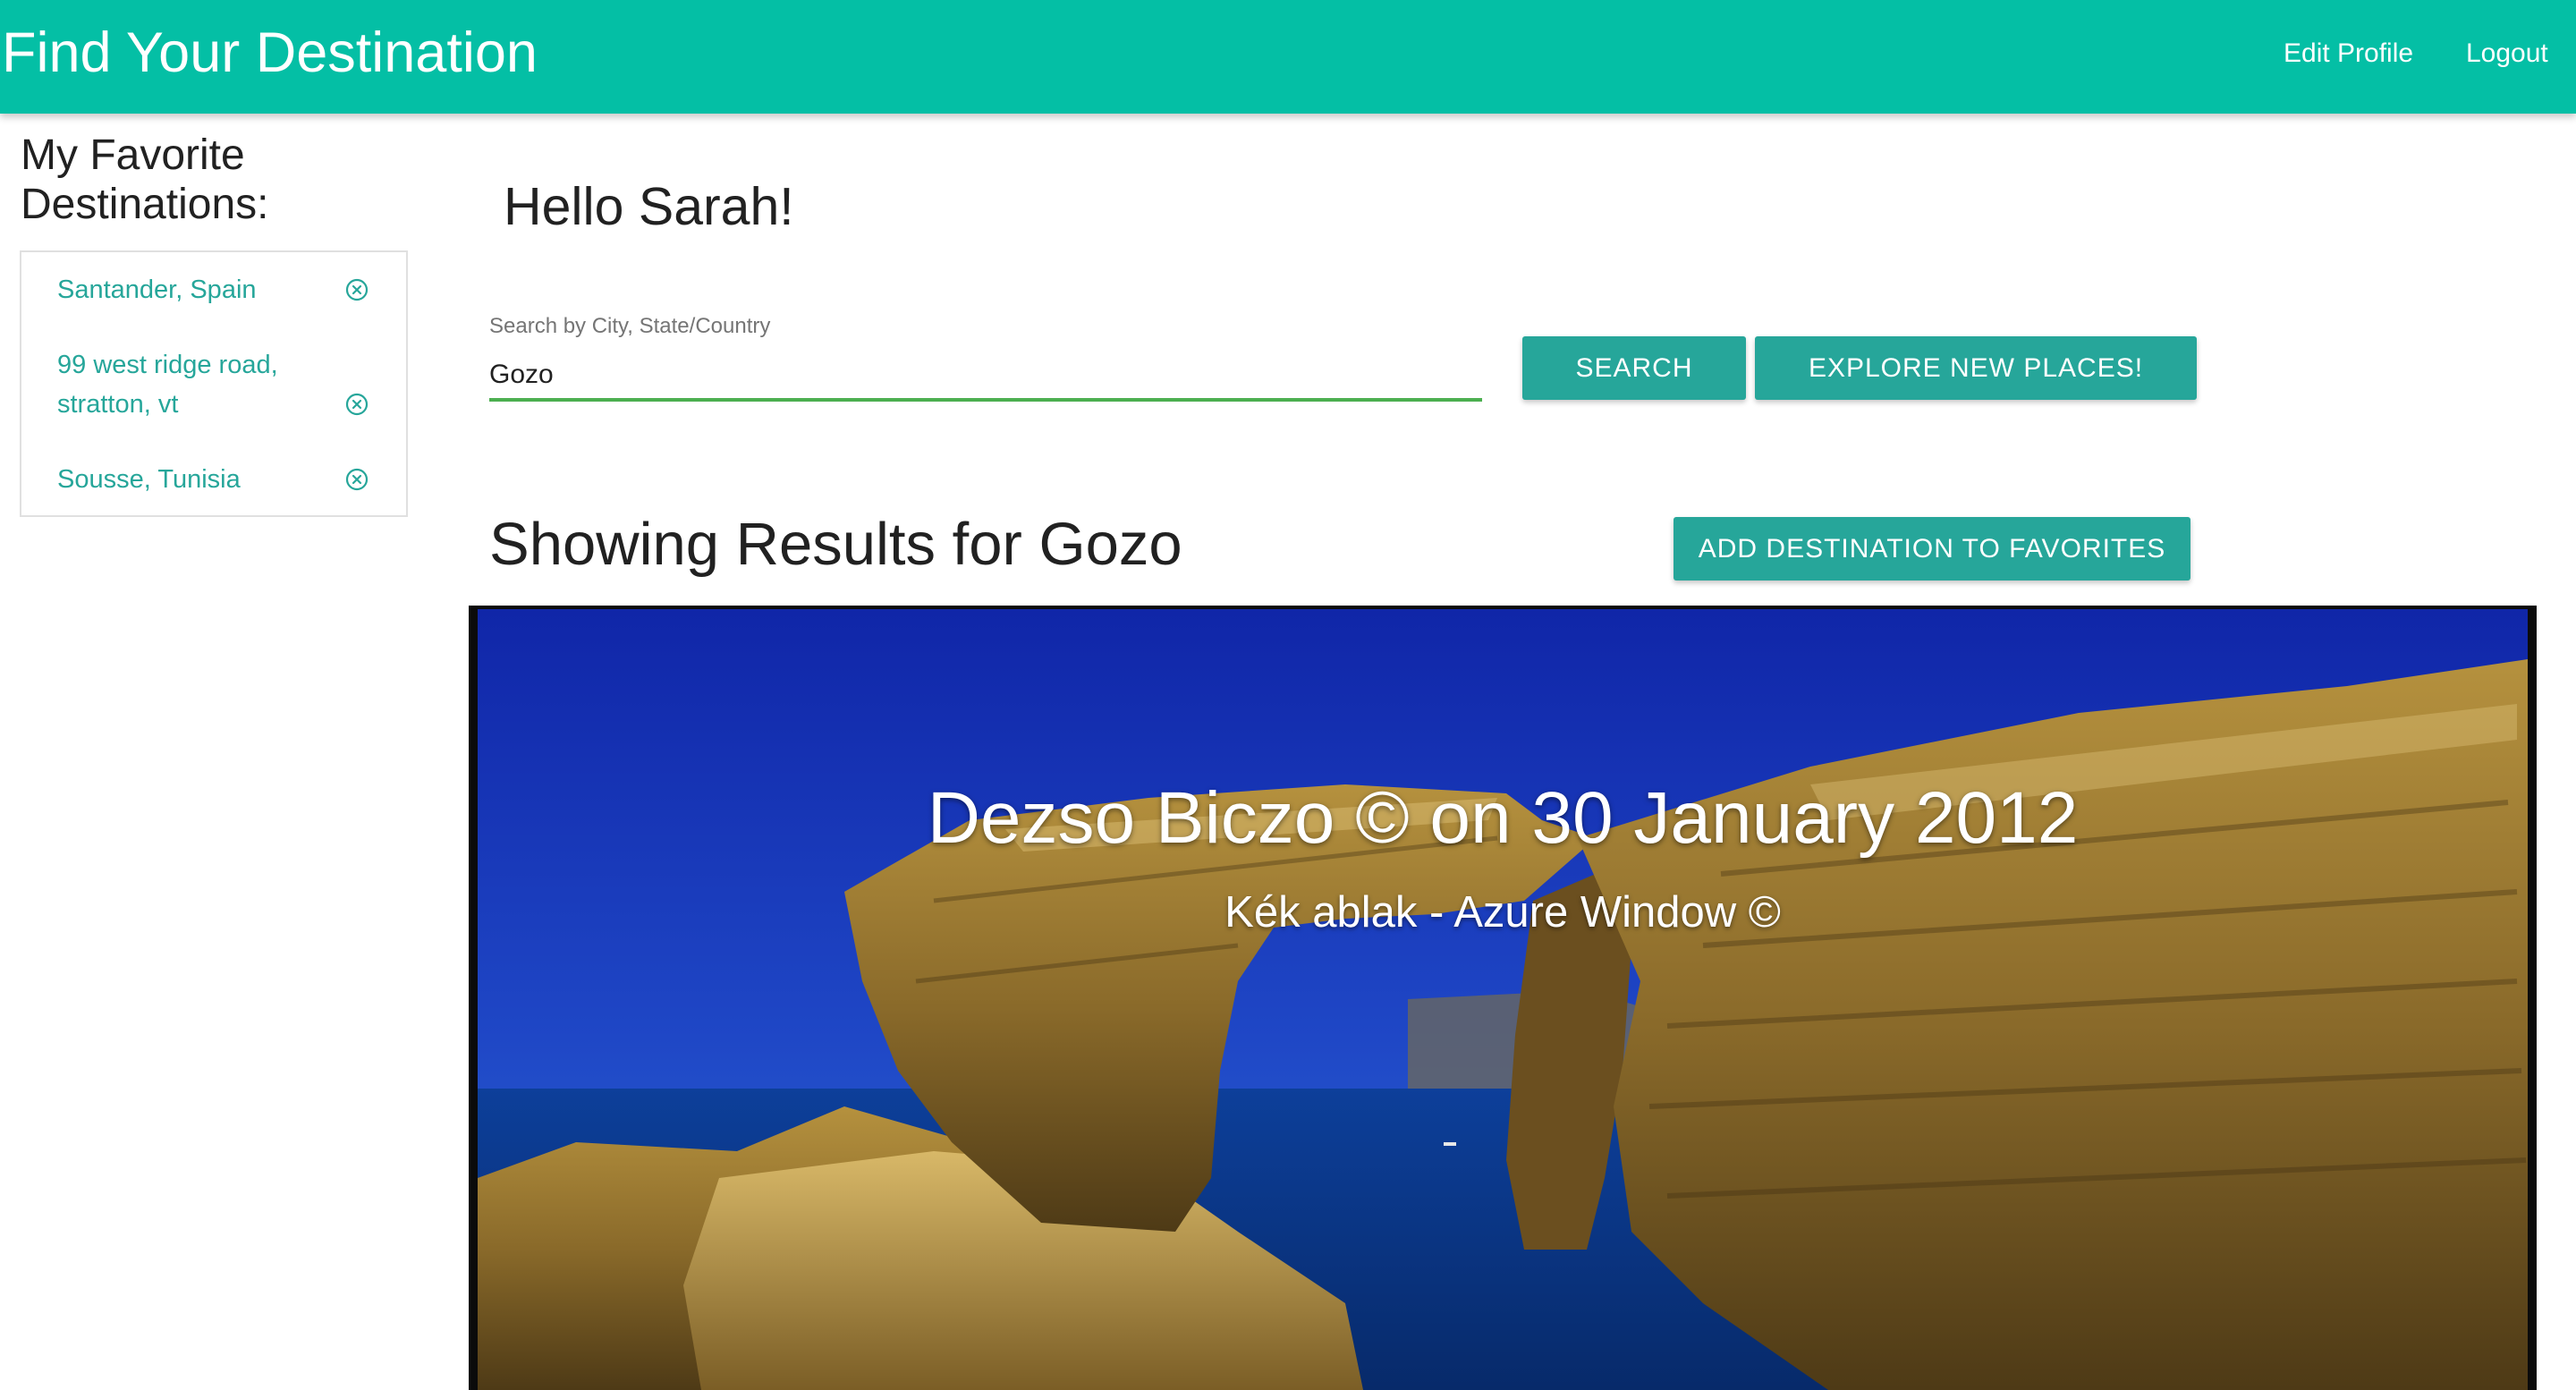 The image size is (2576, 1390). I want to click on search-button: SEARCH, so click(1634, 368).